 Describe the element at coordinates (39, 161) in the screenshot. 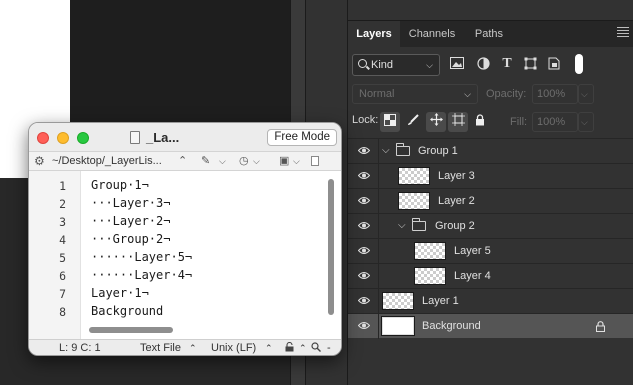

I see `gear-icon: ⚙` at that location.